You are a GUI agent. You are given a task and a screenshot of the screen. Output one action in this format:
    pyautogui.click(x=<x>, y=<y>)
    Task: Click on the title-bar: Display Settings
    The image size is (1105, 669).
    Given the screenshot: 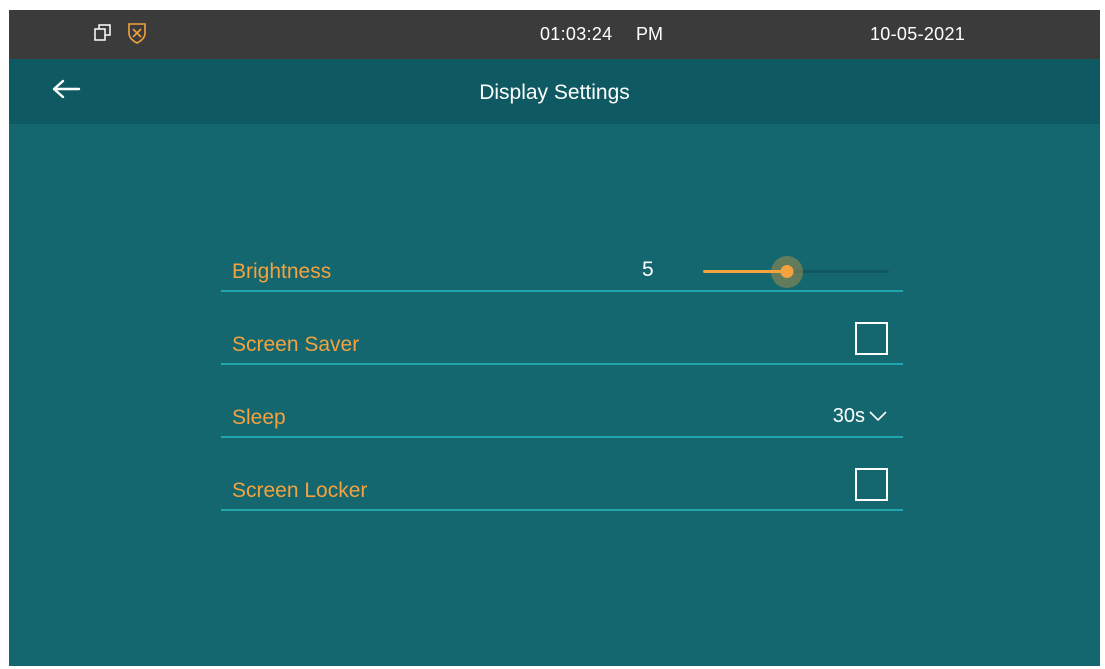 What is the action you would take?
    pyautogui.click(x=554, y=91)
    